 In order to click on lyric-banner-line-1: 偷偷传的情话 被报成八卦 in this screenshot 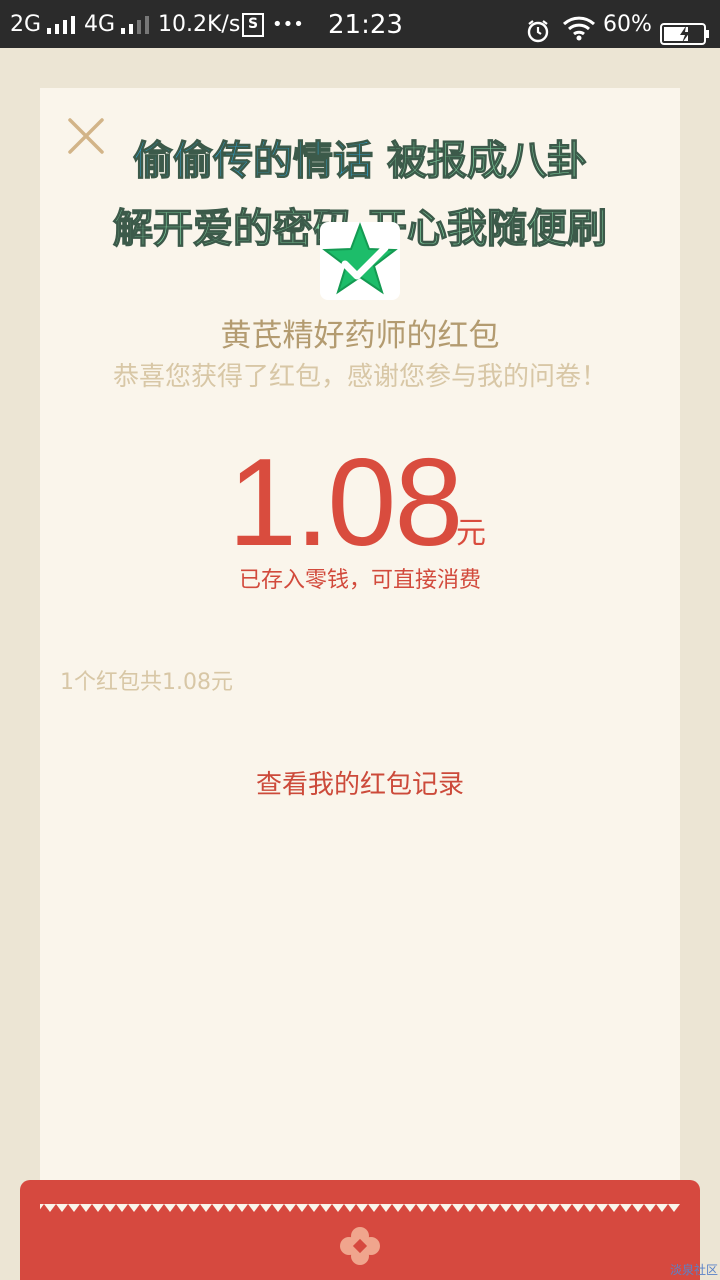, I will do `click(360, 157)`.